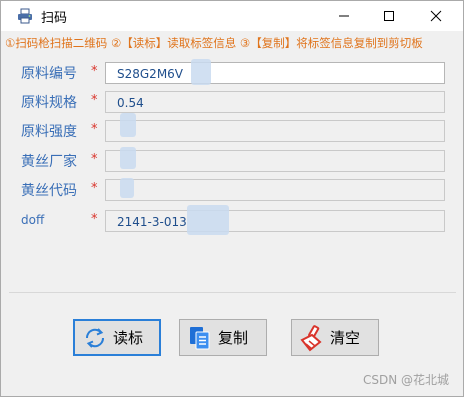 This screenshot has width=464, height=397. What do you see at coordinates (49, 74) in the screenshot?
I see `material-code-label: 原料编号` at bounding box center [49, 74].